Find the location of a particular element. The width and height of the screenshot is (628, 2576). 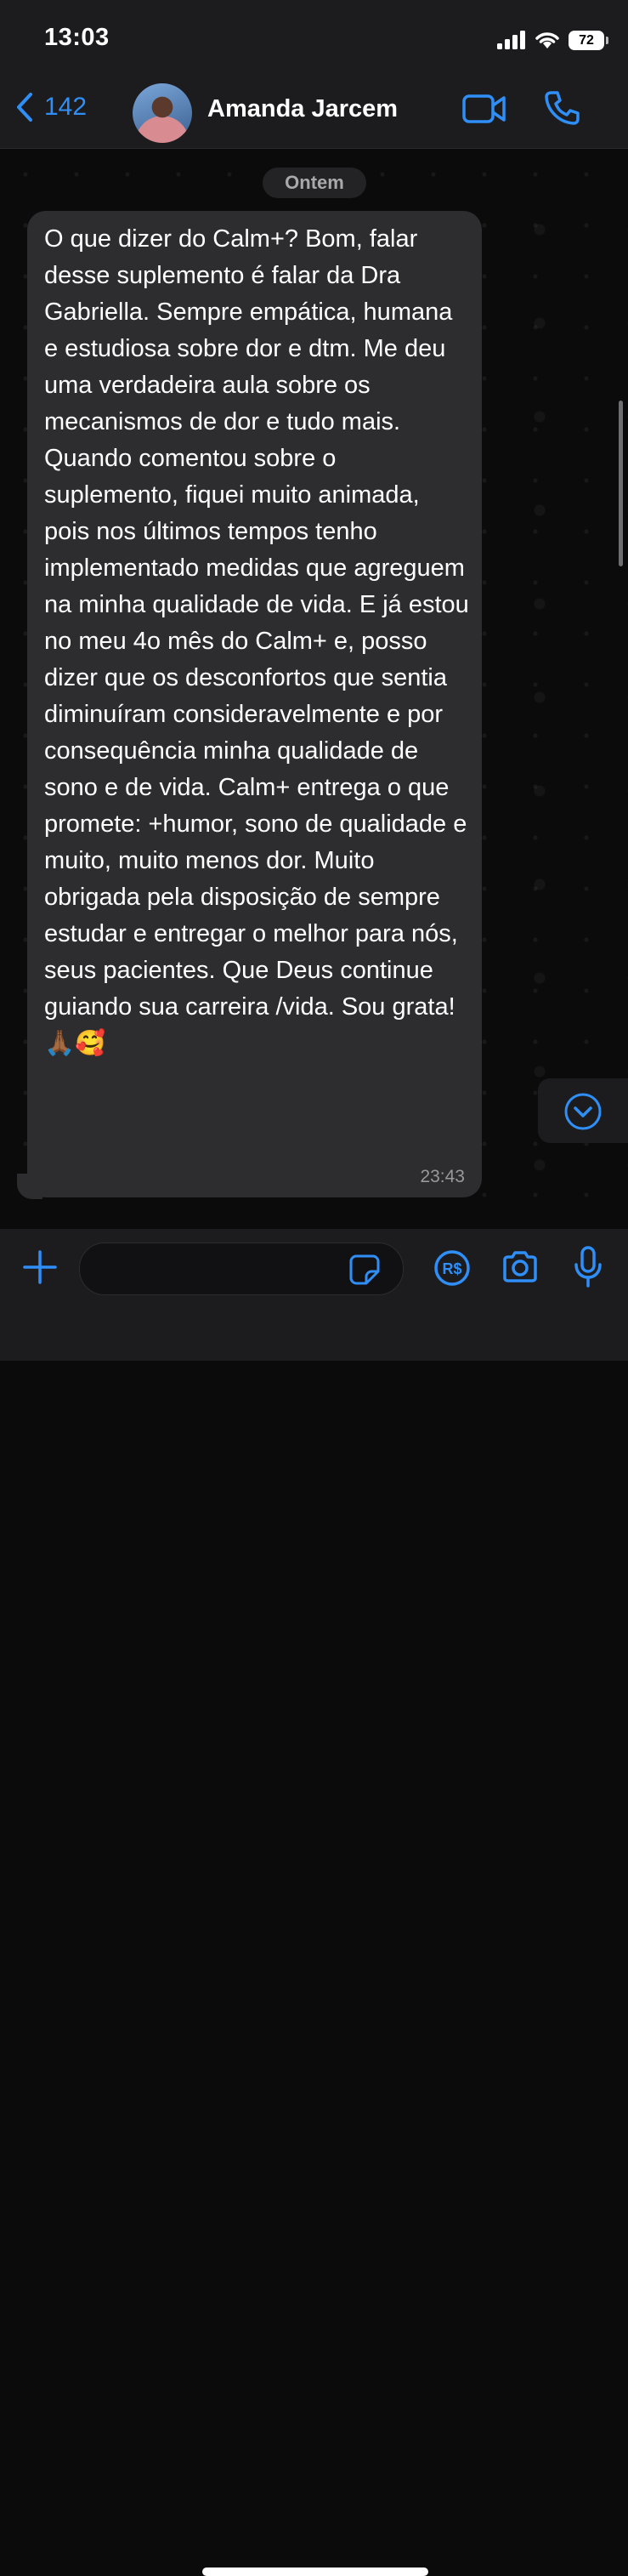

camera-icon is located at coordinates (520, 1266).